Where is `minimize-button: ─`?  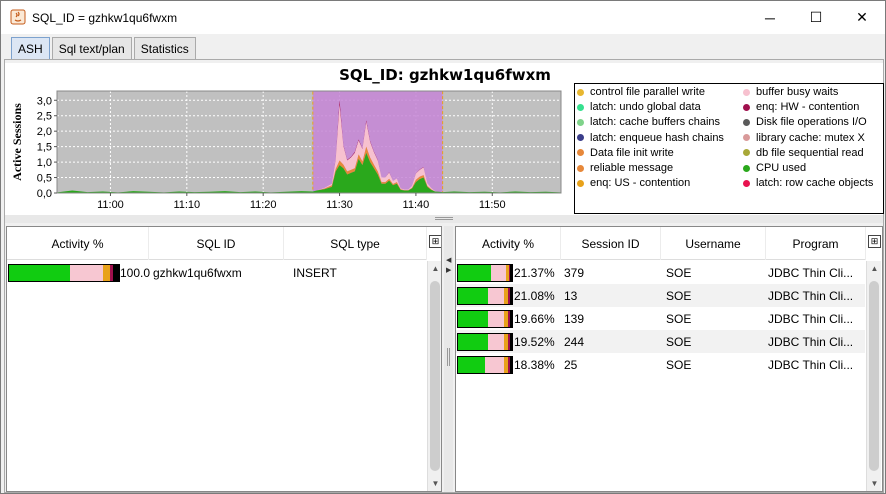 minimize-button: ─ is located at coordinates (770, 17).